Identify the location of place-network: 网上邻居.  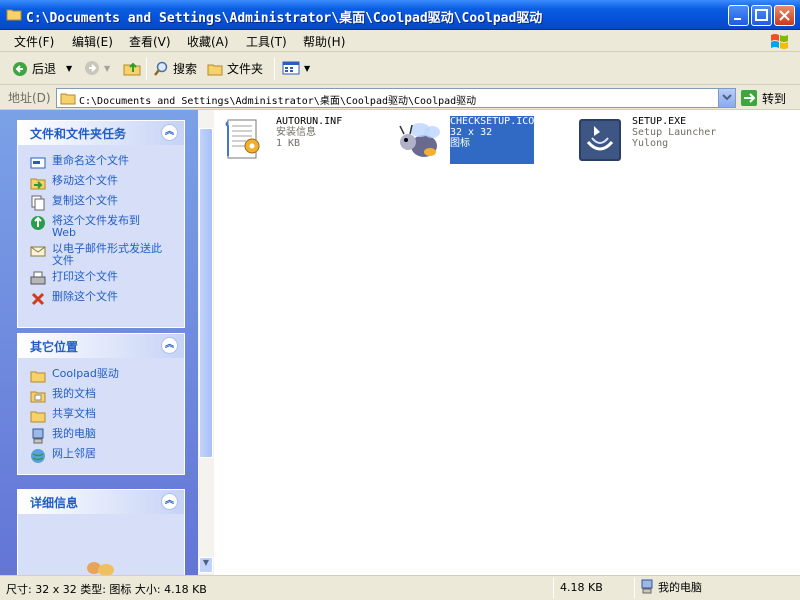
(63, 456).